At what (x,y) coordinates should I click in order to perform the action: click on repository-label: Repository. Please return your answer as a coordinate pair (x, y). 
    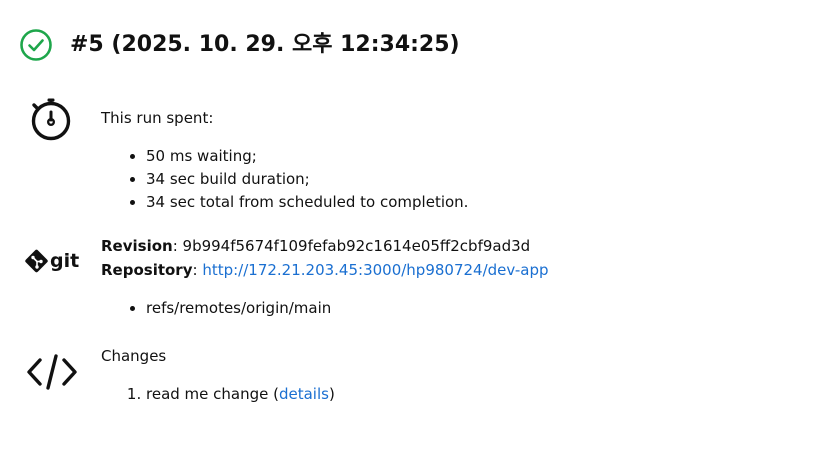
    Looking at the image, I should click on (147, 270).